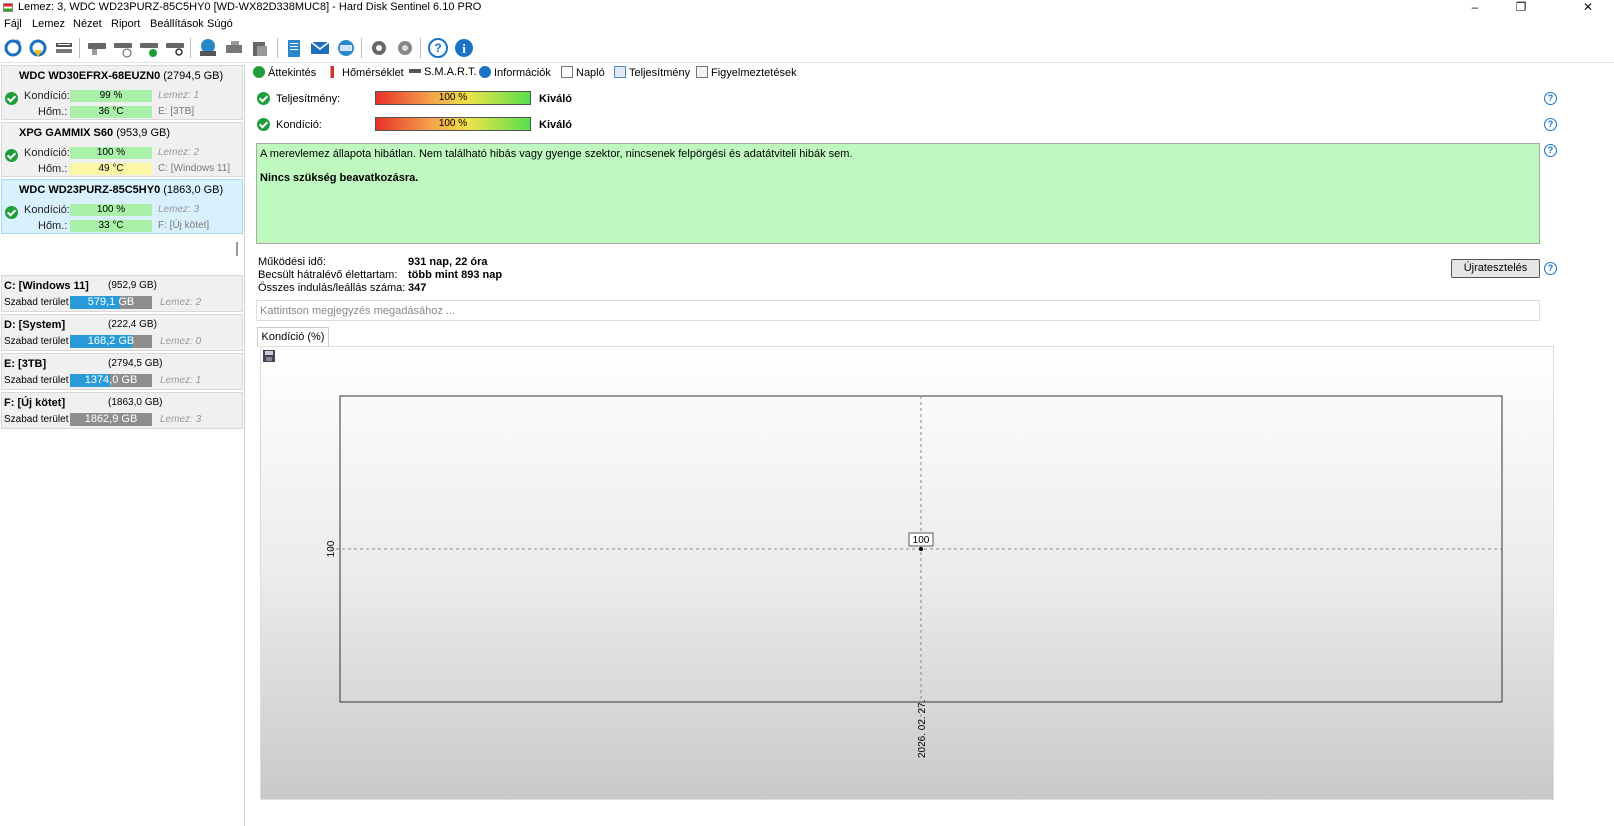 Image resolution: width=1614 pixels, height=826 pixels. What do you see at coordinates (208, 48) in the screenshot?
I see `disk-network-icon` at bounding box center [208, 48].